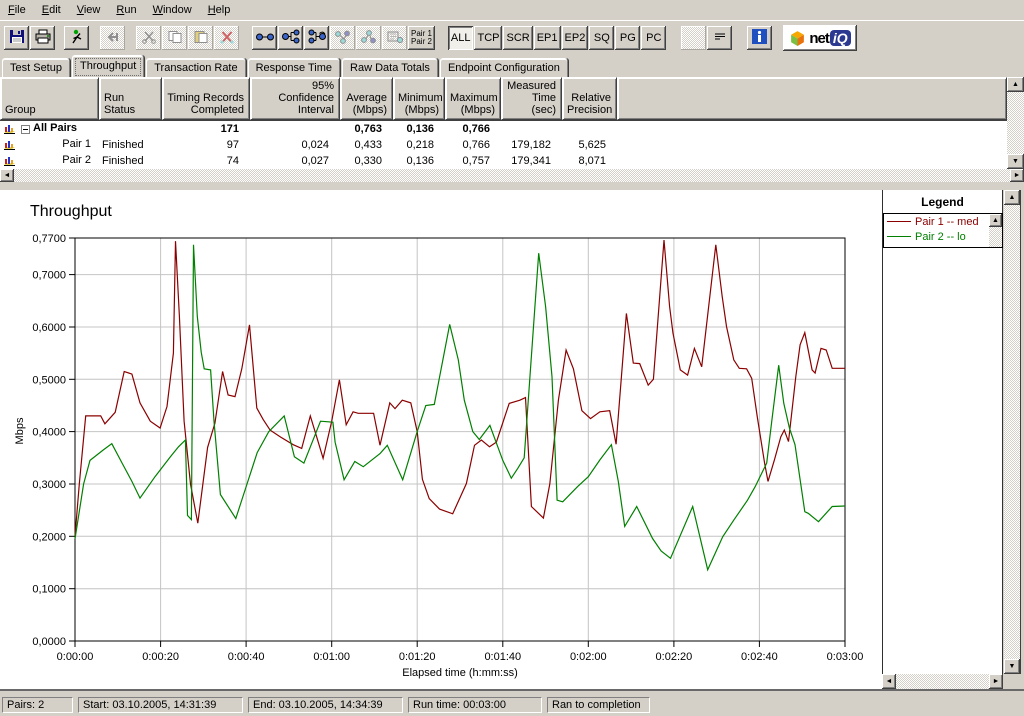 The width and height of the screenshot is (1024, 716). What do you see at coordinates (49, 380) in the screenshot?
I see `svg-text: 0,5000` at bounding box center [49, 380].